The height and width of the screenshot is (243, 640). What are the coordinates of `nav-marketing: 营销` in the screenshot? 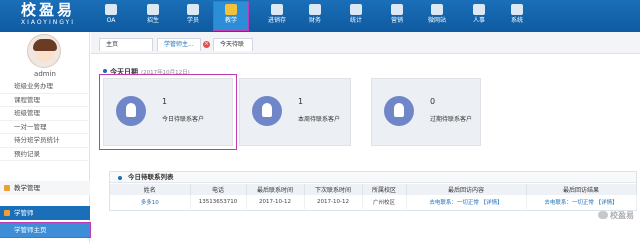 It's located at (397, 16).